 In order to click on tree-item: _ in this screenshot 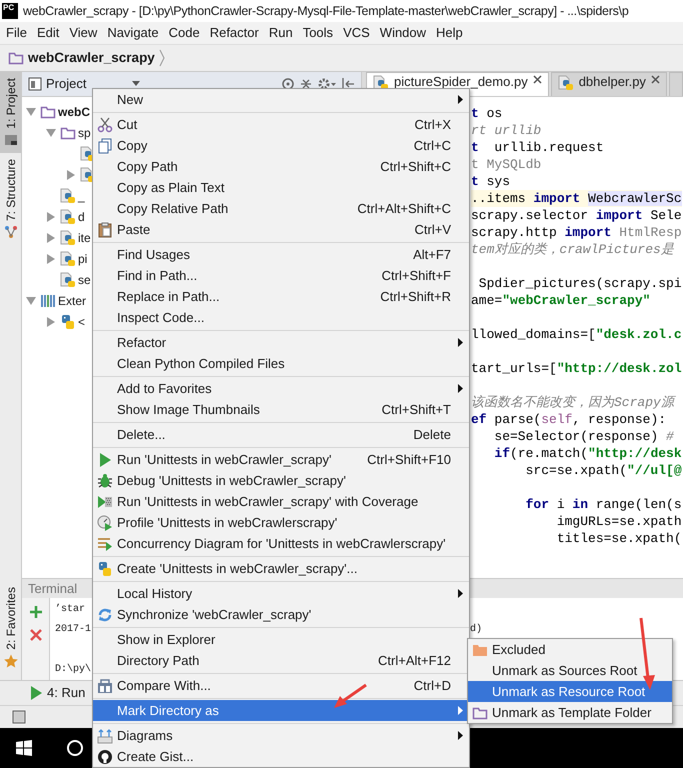, I will do `click(81, 195)`.